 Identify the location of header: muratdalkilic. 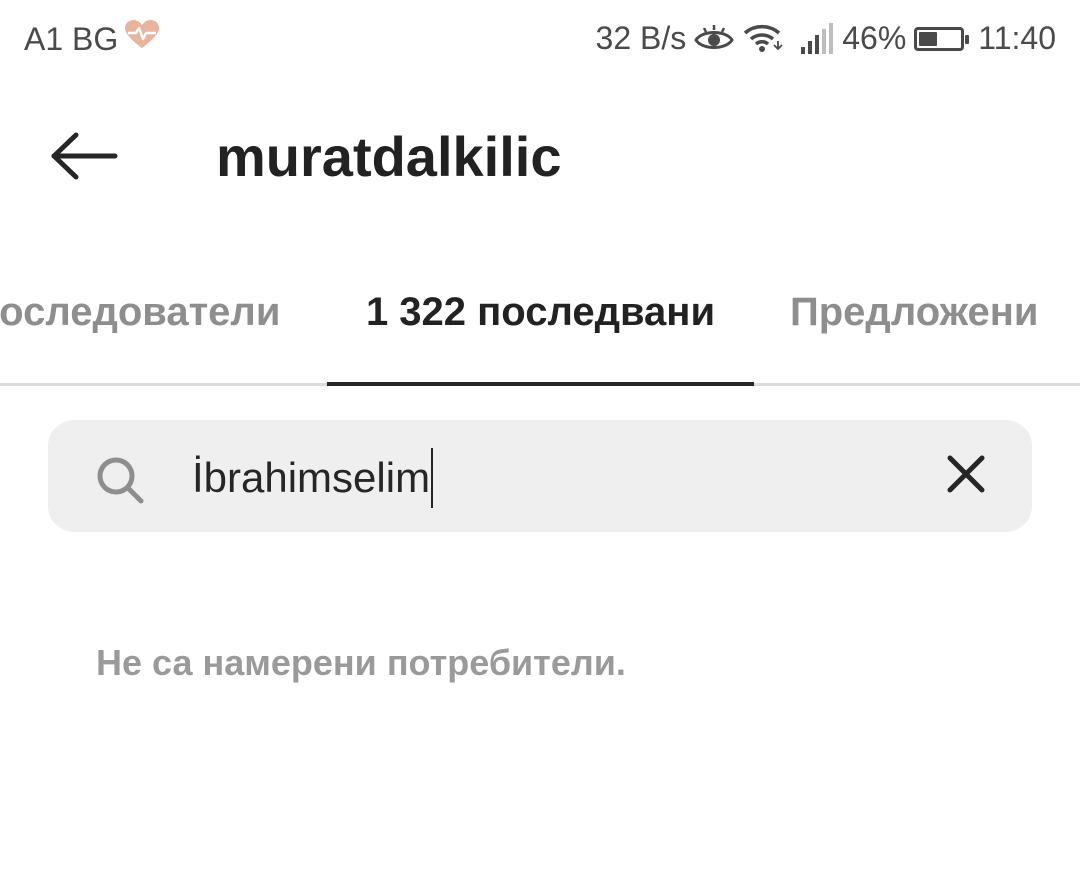
(540, 155).